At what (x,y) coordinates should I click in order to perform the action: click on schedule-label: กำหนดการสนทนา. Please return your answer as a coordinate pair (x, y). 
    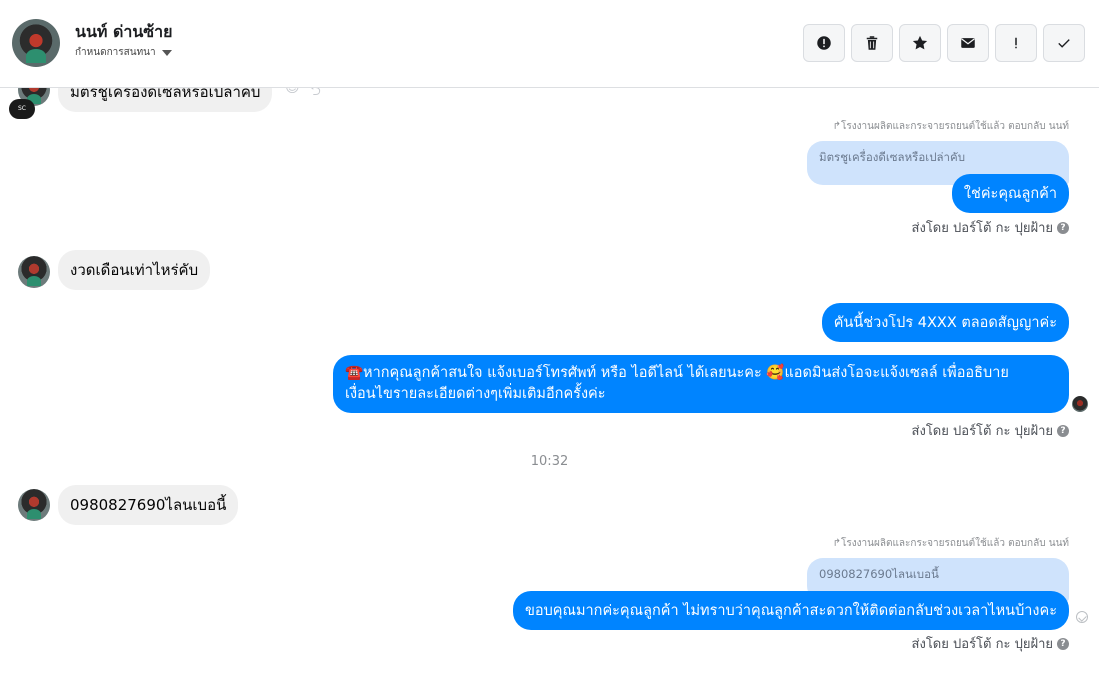
    Looking at the image, I should click on (115, 52).